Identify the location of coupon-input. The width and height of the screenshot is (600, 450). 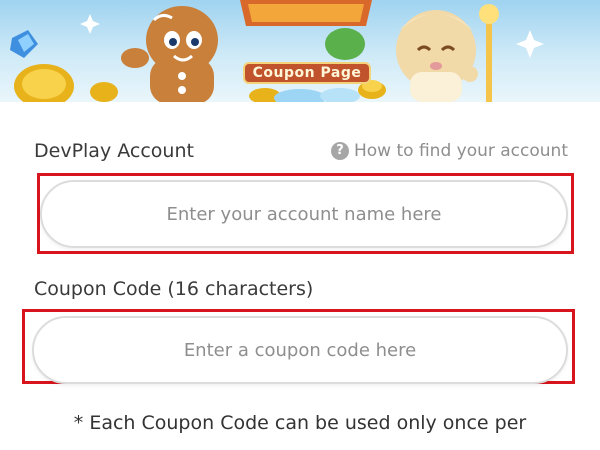
(300, 350).